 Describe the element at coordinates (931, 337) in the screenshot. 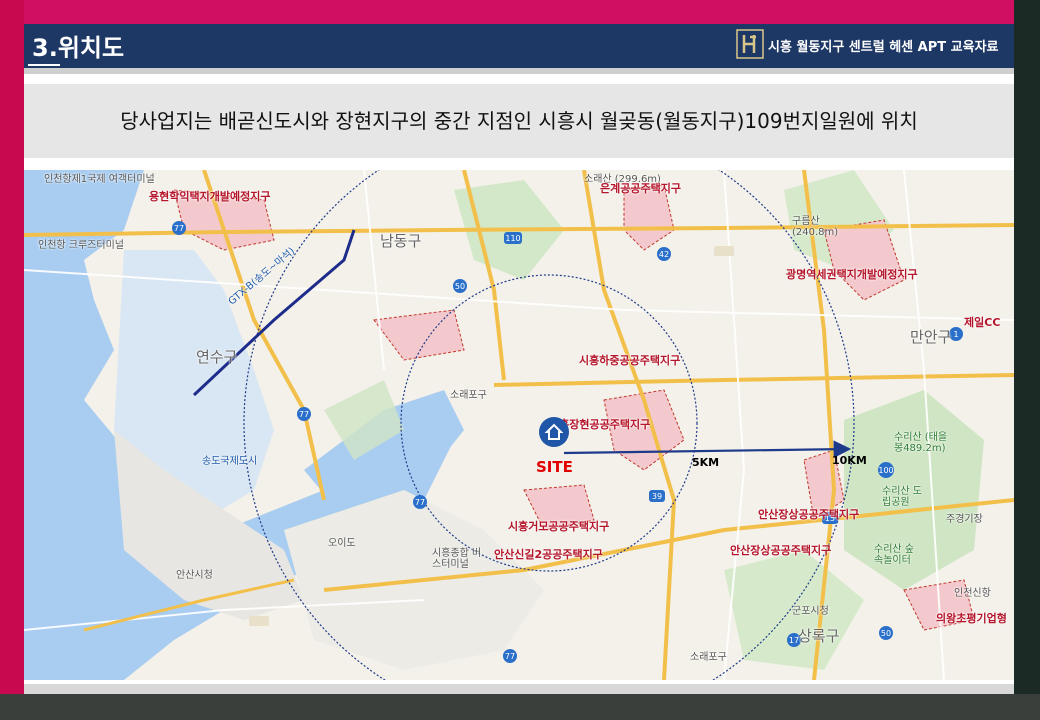

I see `map-label-manan: 만안구` at that location.